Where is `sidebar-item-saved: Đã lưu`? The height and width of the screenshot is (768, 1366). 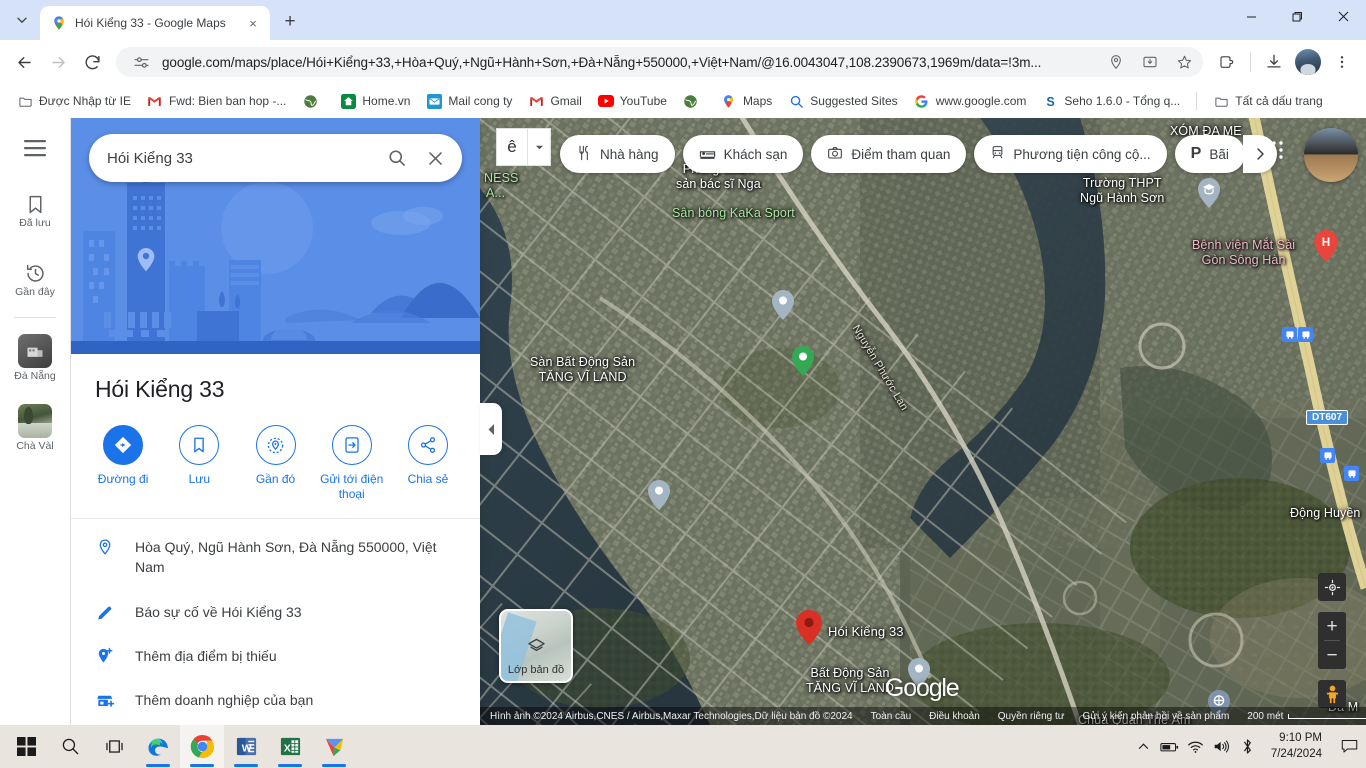
sidebar-item-saved: Đã lưu is located at coordinates (35, 211).